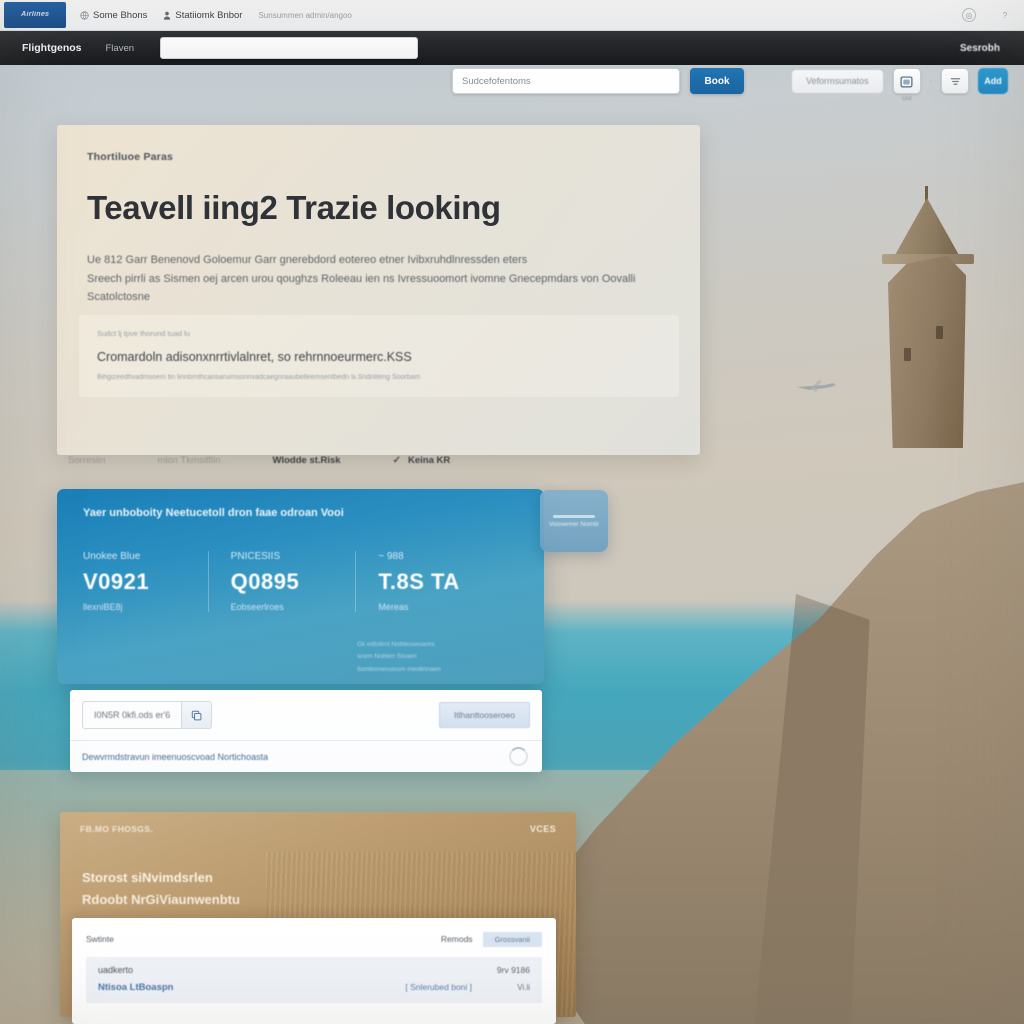  Describe the element at coordinates (132, 715) in the screenshot. I see `promo-code-value: I0N5R 0kfi.ods er'6` at that location.